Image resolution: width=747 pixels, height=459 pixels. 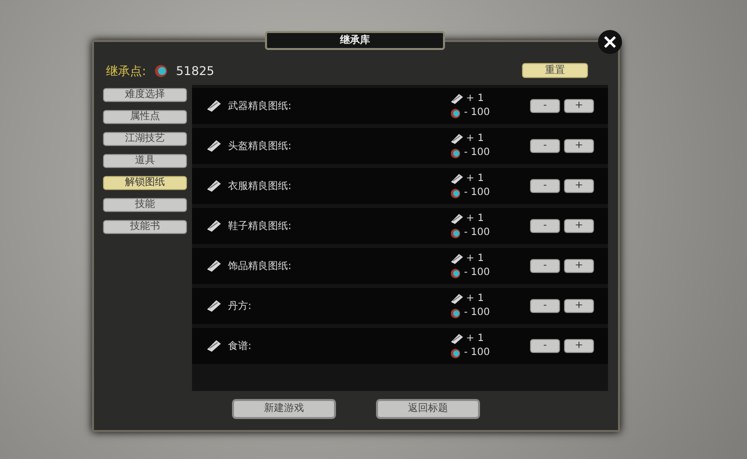 I want to click on blueprint-name: 武器精良图纸:, so click(x=260, y=107).